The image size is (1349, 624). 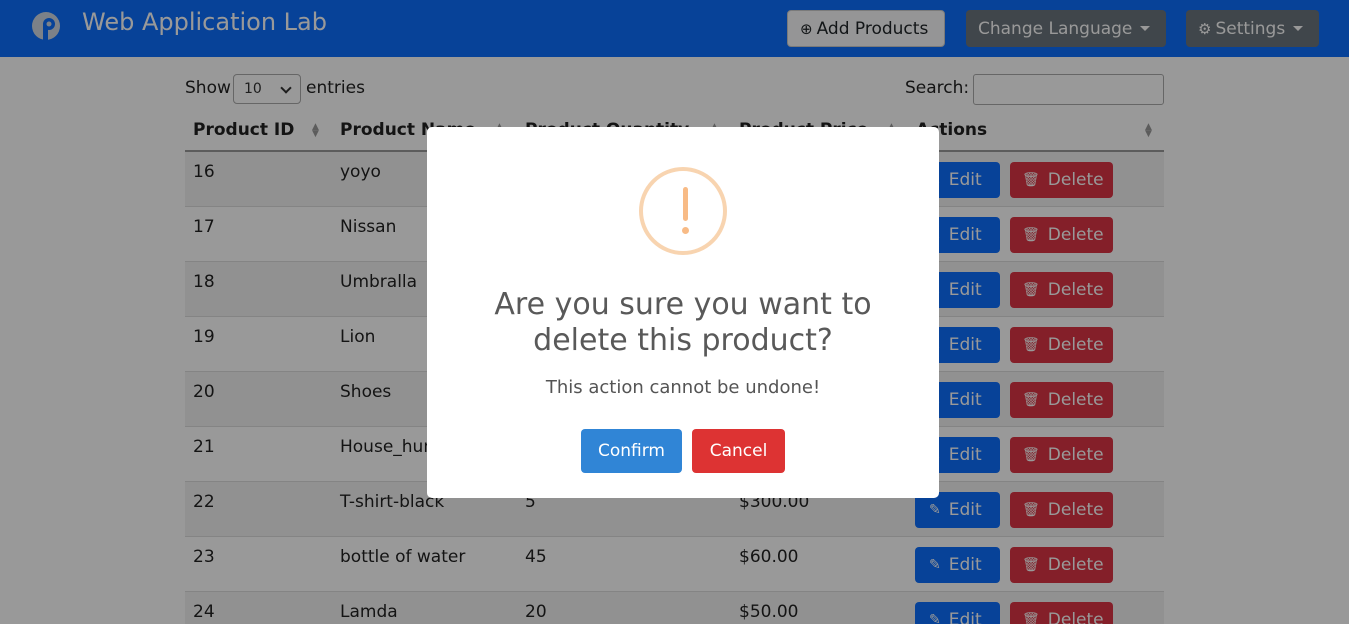 I want to click on confirm-button: Confirm, so click(x=631, y=451).